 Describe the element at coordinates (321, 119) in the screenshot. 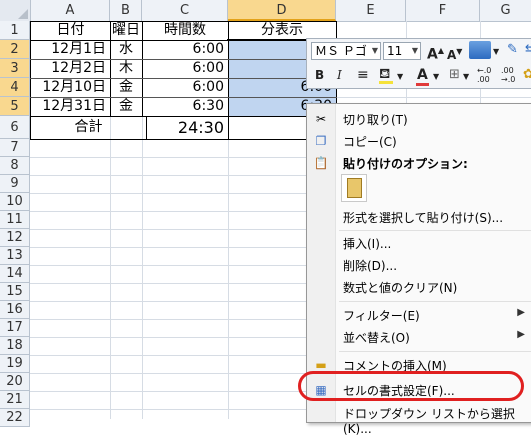

I see `cut-icon: ✂` at that location.